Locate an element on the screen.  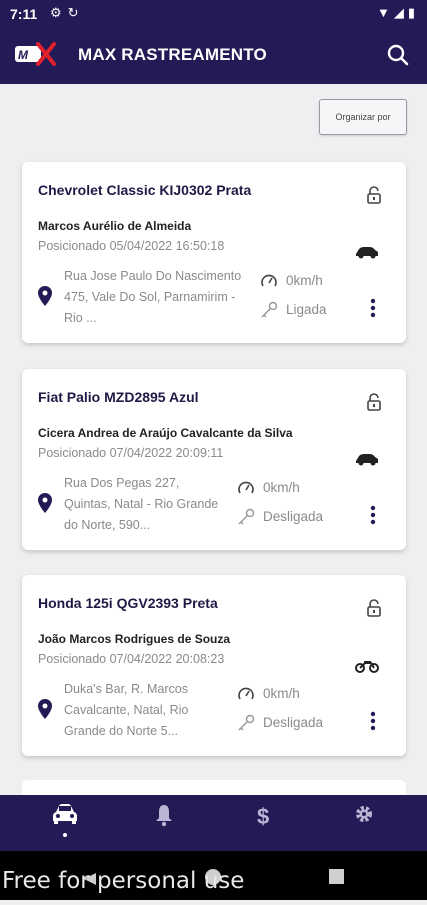
vehicle-title: Honda 125i QGV2393 Preta is located at coordinates (128, 603).